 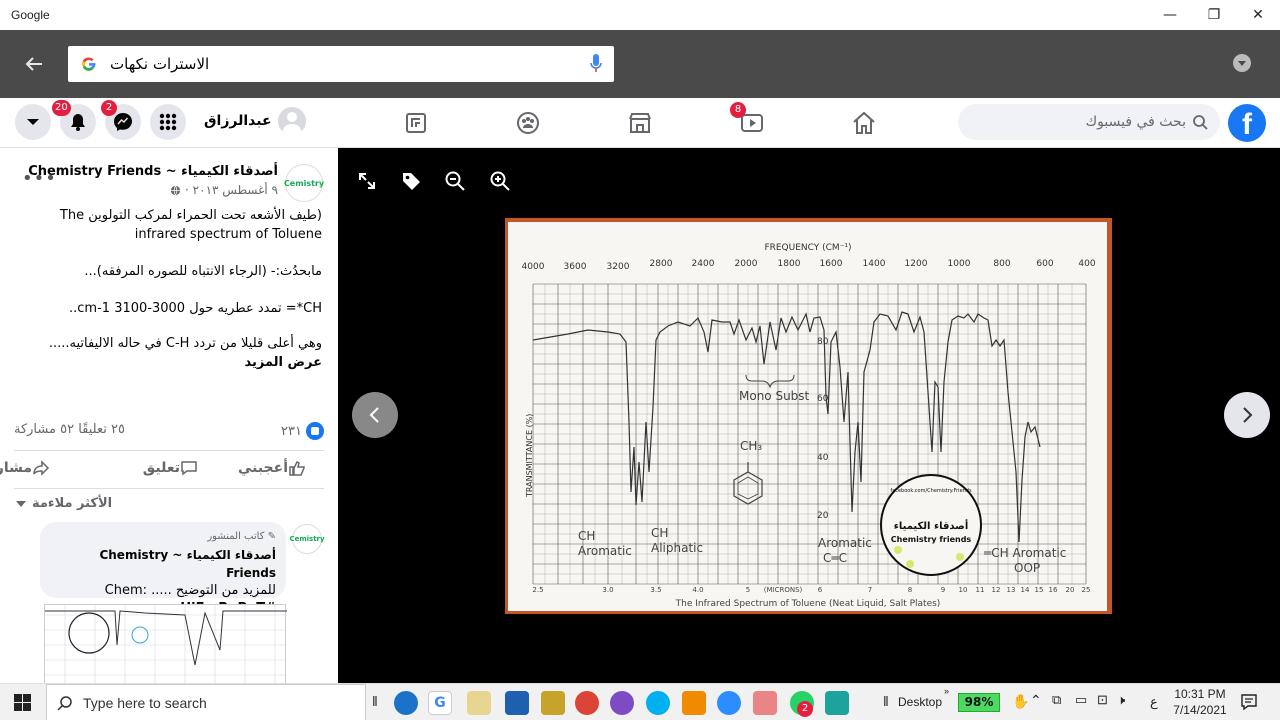 What do you see at coordinates (406, 703) in the screenshot?
I see `edge-icon` at bounding box center [406, 703].